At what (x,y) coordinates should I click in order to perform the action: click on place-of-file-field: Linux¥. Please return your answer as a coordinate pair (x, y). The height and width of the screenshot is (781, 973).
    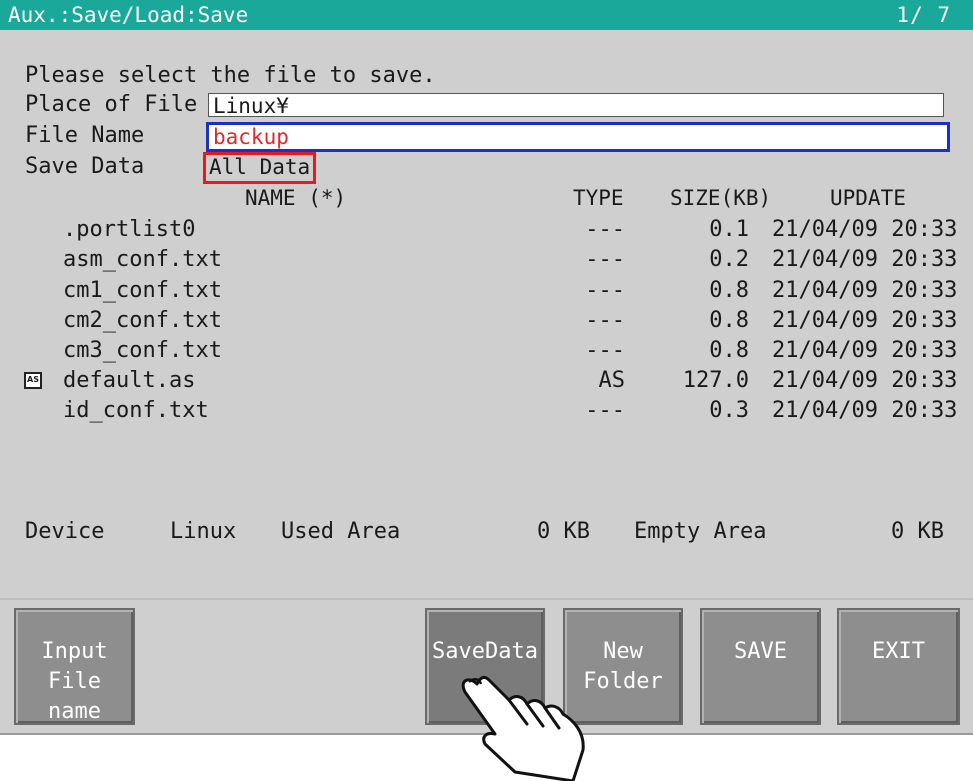
    Looking at the image, I should click on (576, 105).